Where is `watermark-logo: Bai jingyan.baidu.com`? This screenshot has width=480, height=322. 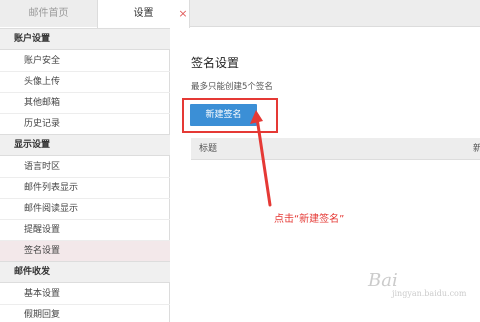
watermark-logo: Bai jingyan.baidu.com is located at coordinates (417, 284).